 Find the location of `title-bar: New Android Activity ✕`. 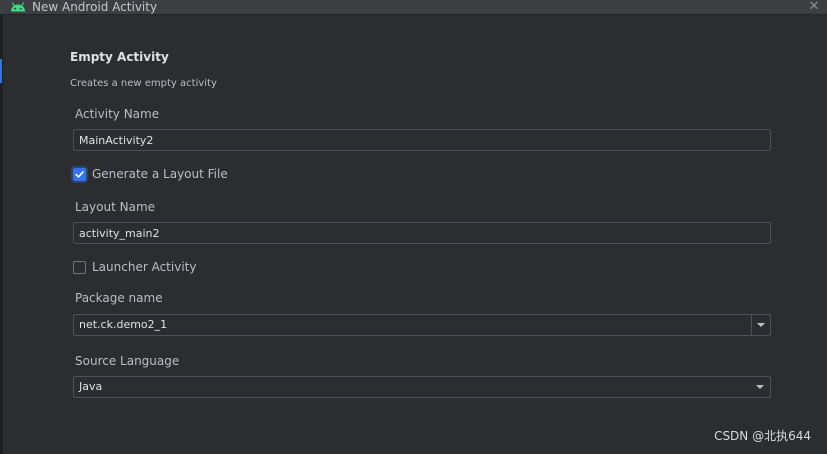

title-bar: New Android Activity ✕ is located at coordinates (413, 7).